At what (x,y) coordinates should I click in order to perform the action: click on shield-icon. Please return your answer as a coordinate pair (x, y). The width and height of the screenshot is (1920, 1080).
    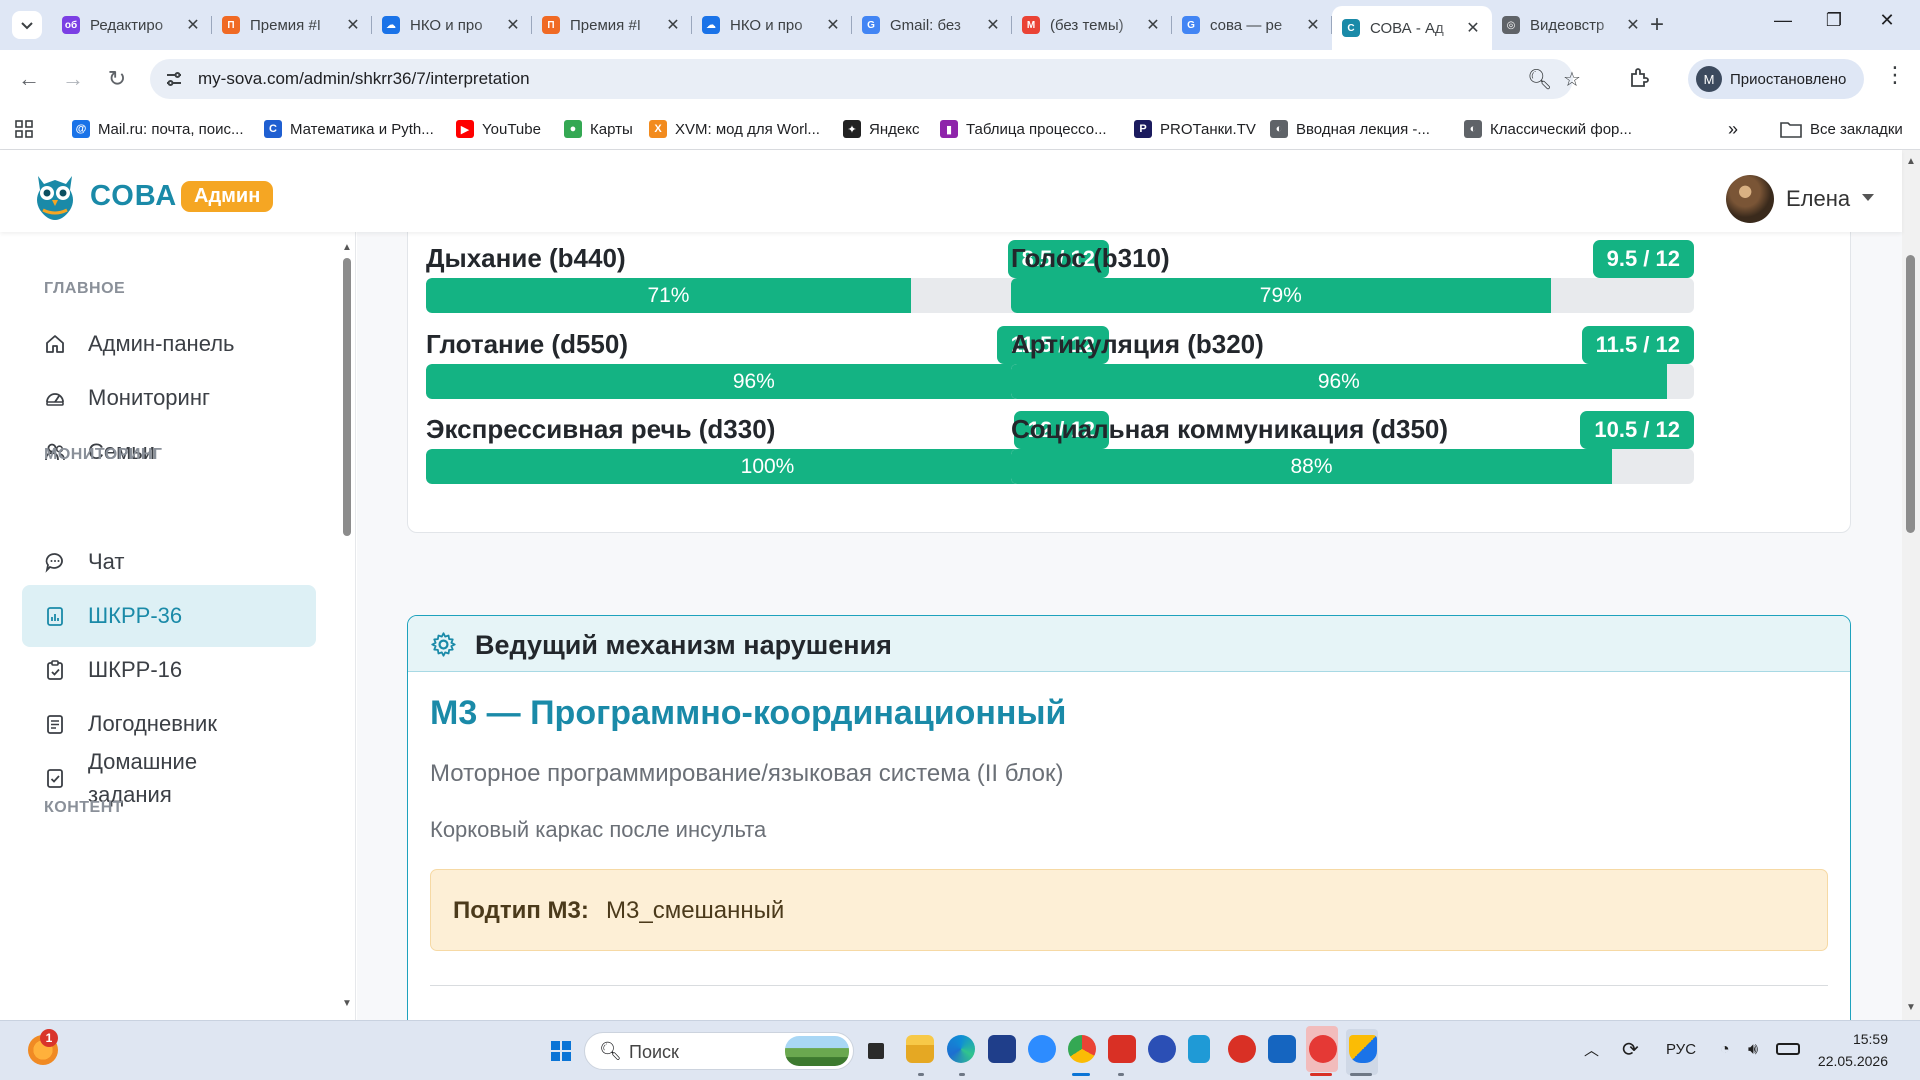
    Looking at the image, I should click on (1363, 1049).